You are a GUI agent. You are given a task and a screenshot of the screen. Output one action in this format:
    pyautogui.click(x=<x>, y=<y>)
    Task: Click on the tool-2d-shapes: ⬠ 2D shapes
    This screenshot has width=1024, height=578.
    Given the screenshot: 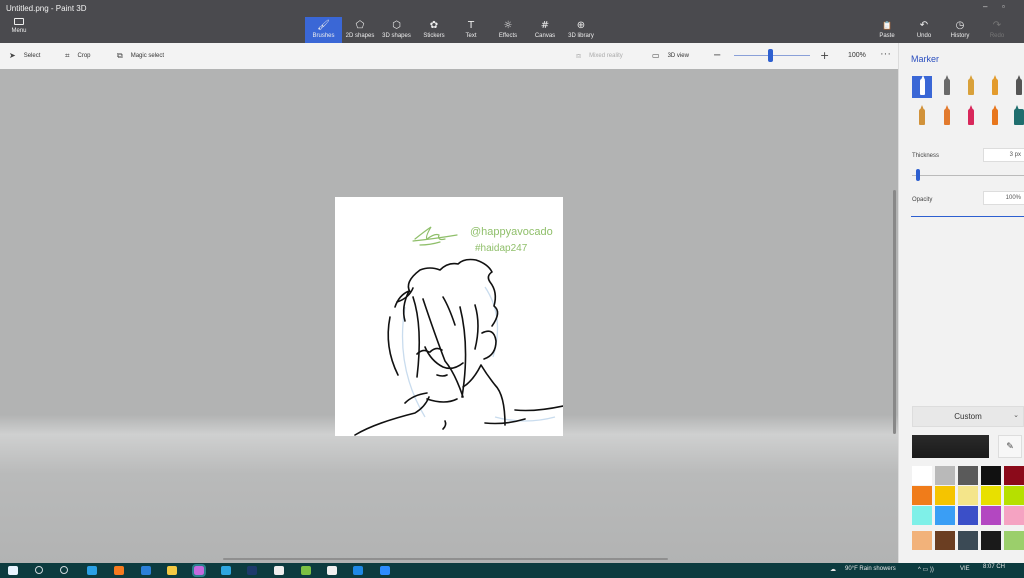 What is the action you would take?
    pyautogui.click(x=360, y=30)
    